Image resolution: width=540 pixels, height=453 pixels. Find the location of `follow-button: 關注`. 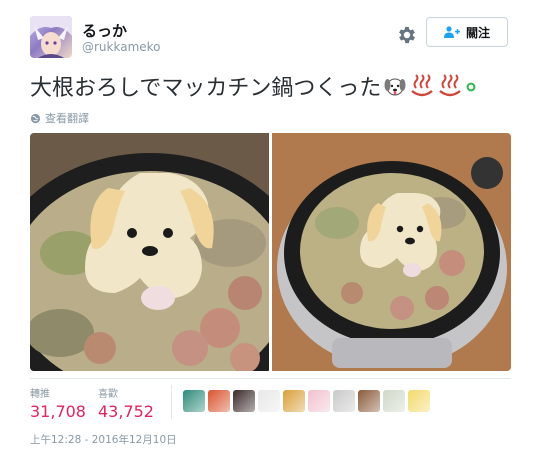

follow-button: 關注 is located at coordinates (467, 32).